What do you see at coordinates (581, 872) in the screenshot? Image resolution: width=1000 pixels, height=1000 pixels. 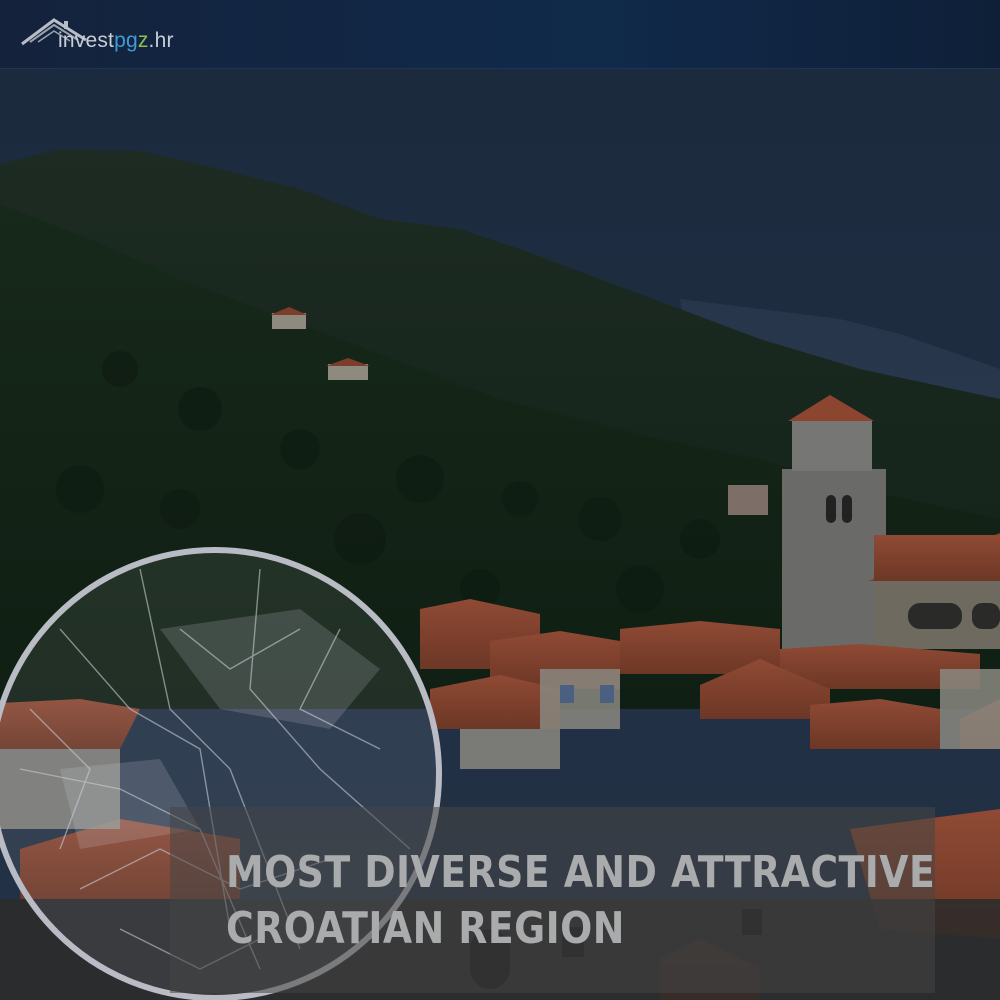 I see `headline-line-1: MOST DIVERSE AND ATTRACTIVE` at bounding box center [581, 872].